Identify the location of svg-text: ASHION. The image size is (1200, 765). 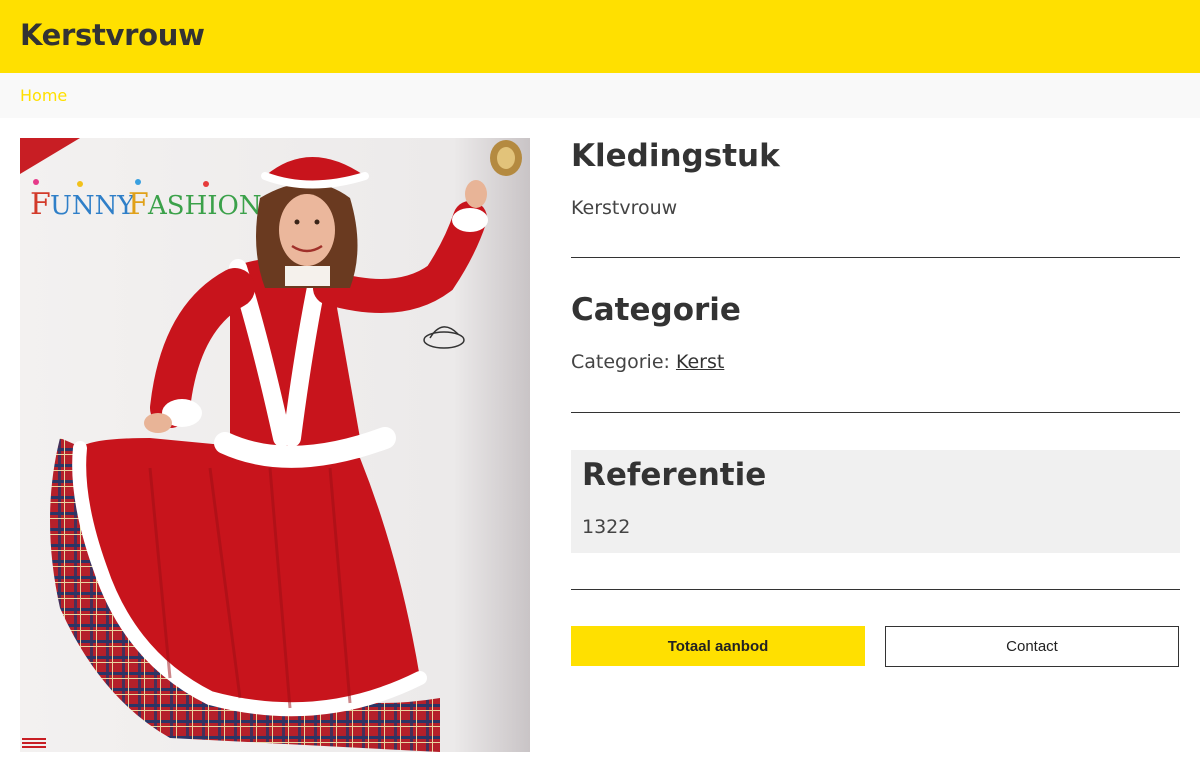
(204, 206).